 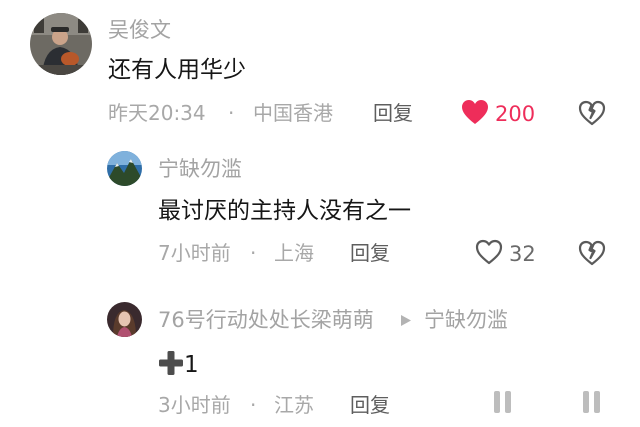 I want to click on comment-username: 吴俊文, so click(x=139, y=30).